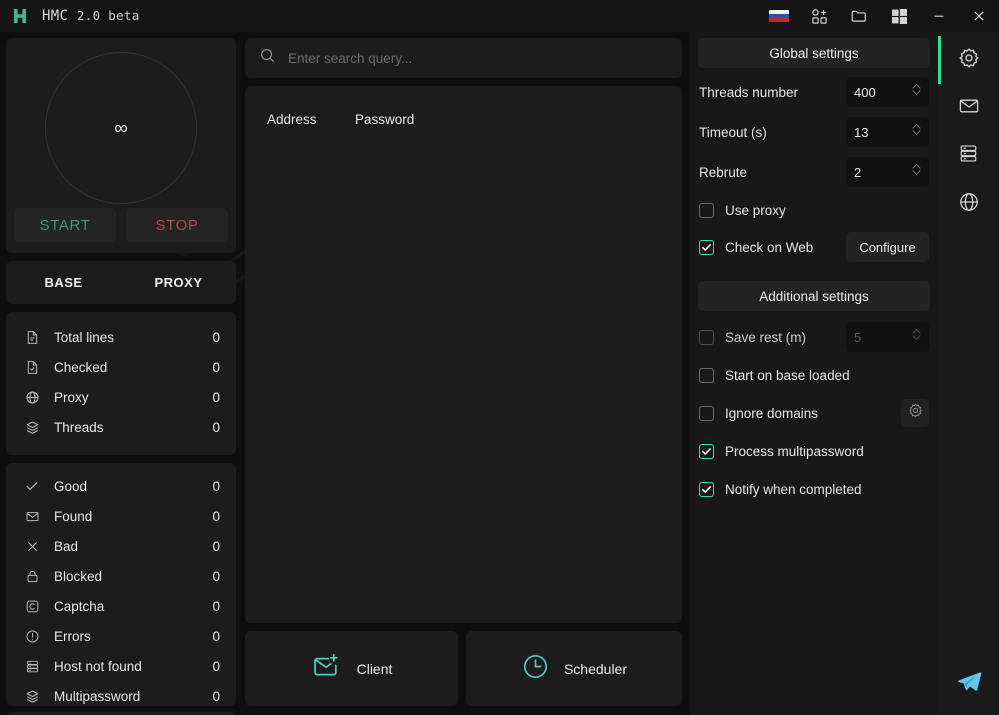 The image size is (999, 715). What do you see at coordinates (968, 108) in the screenshot?
I see `rail-item-mail` at bounding box center [968, 108].